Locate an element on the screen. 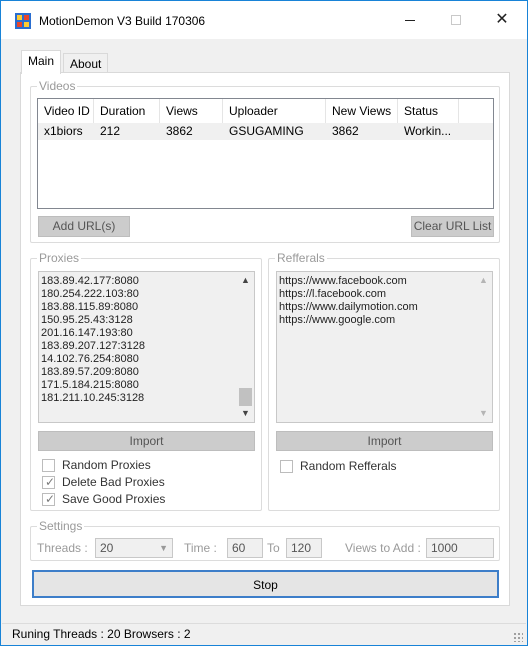  column-new-views: New Views is located at coordinates (362, 111).